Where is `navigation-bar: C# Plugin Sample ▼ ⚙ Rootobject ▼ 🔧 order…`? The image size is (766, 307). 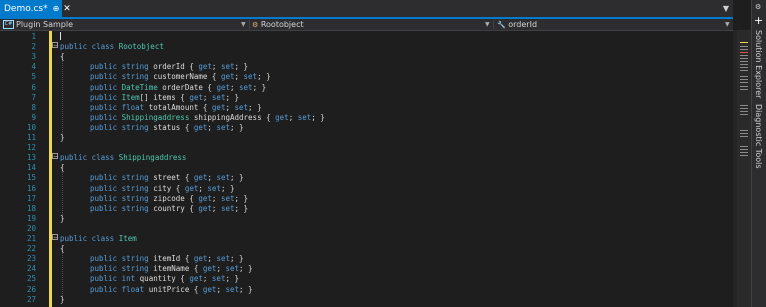
navigation-bar: C# Plugin Sample ▼ ⚙ Rootobject ▼ 🔧 order… is located at coordinates (366, 25).